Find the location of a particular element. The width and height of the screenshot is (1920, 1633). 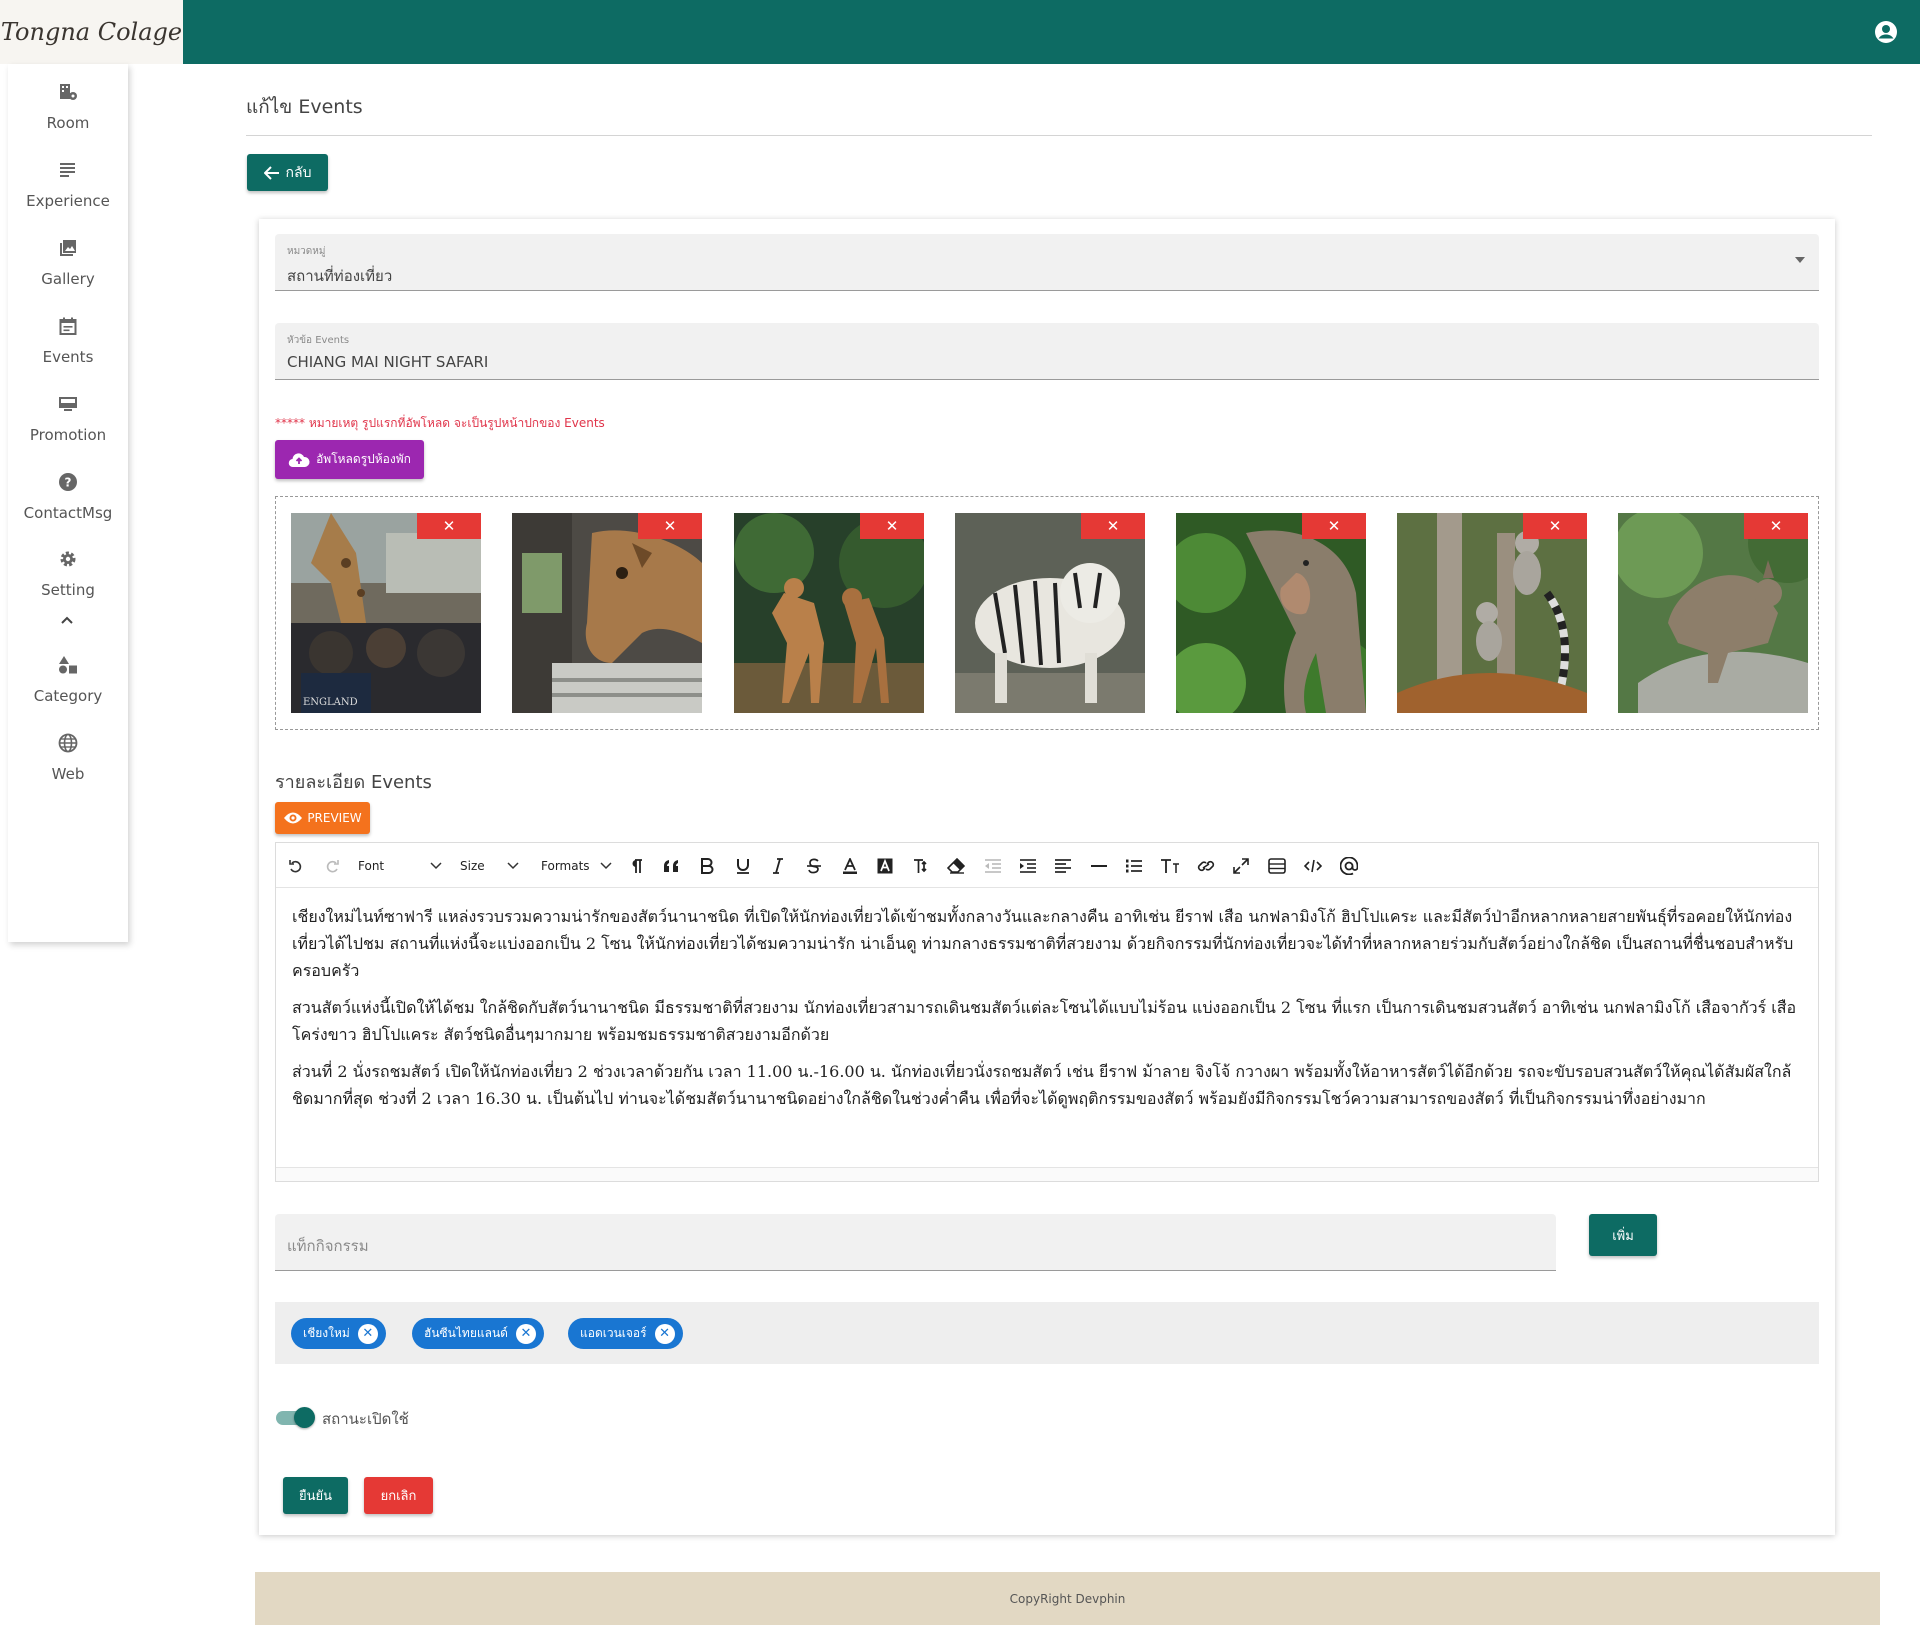

bold-icon is located at coordinates (707, 865).